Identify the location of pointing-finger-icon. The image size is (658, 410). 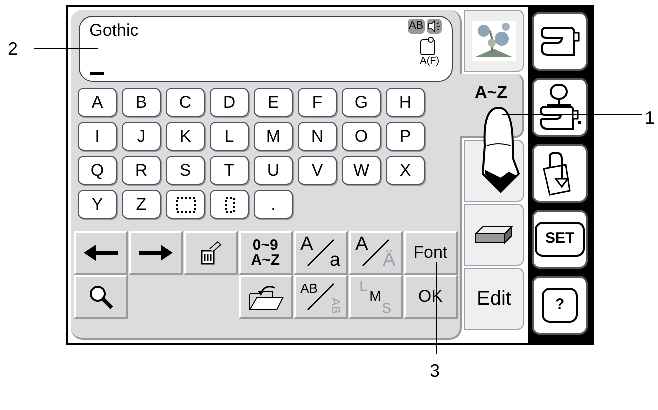
(500, 150).